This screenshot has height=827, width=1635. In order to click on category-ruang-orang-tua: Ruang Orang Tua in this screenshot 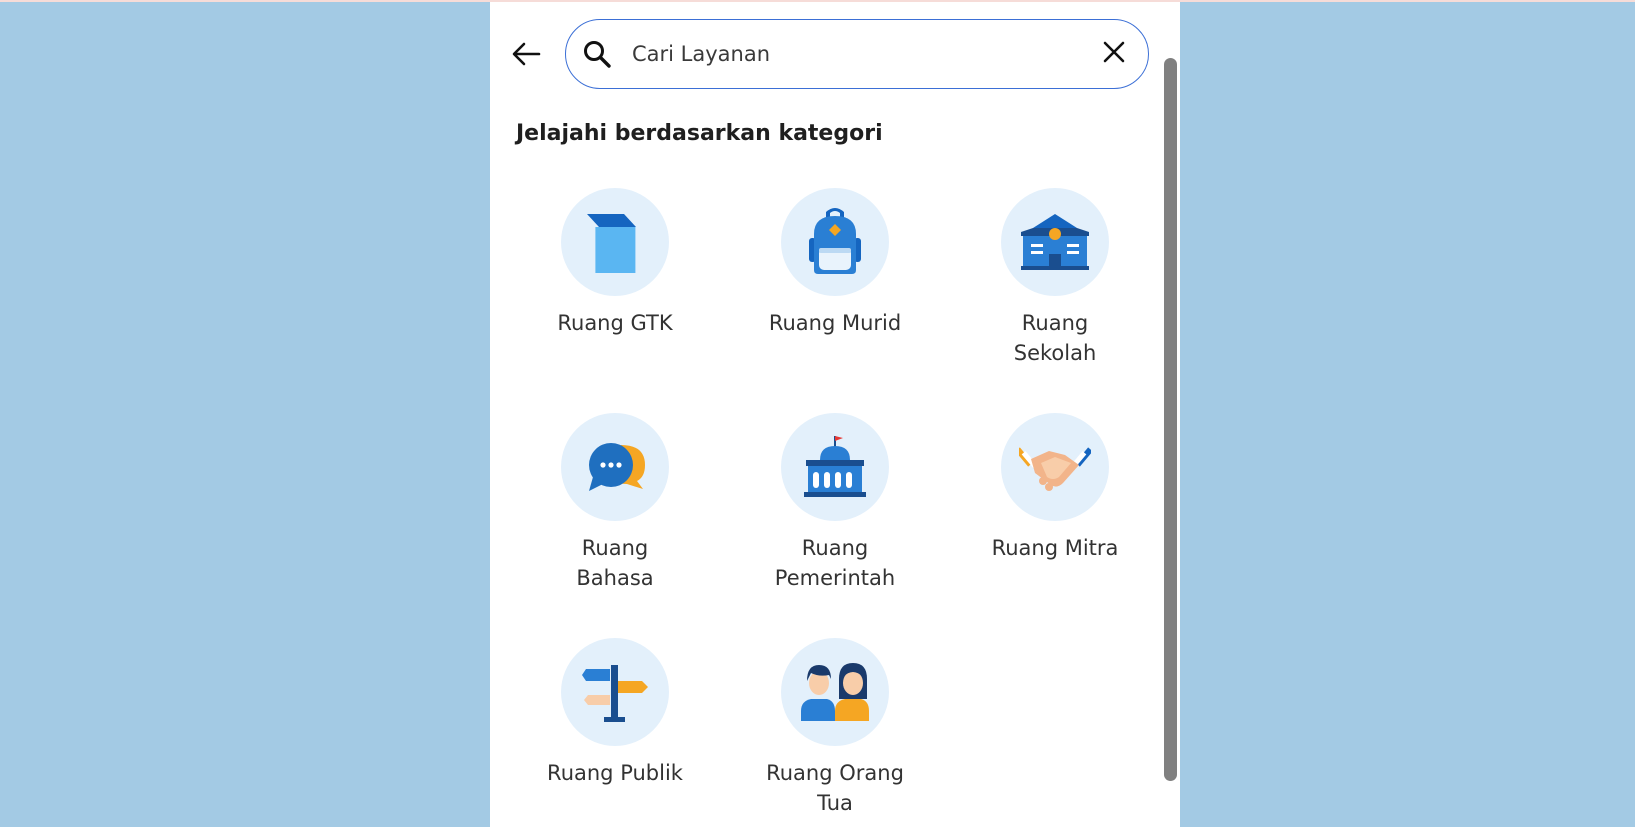, I will do `click(835, 728)`.